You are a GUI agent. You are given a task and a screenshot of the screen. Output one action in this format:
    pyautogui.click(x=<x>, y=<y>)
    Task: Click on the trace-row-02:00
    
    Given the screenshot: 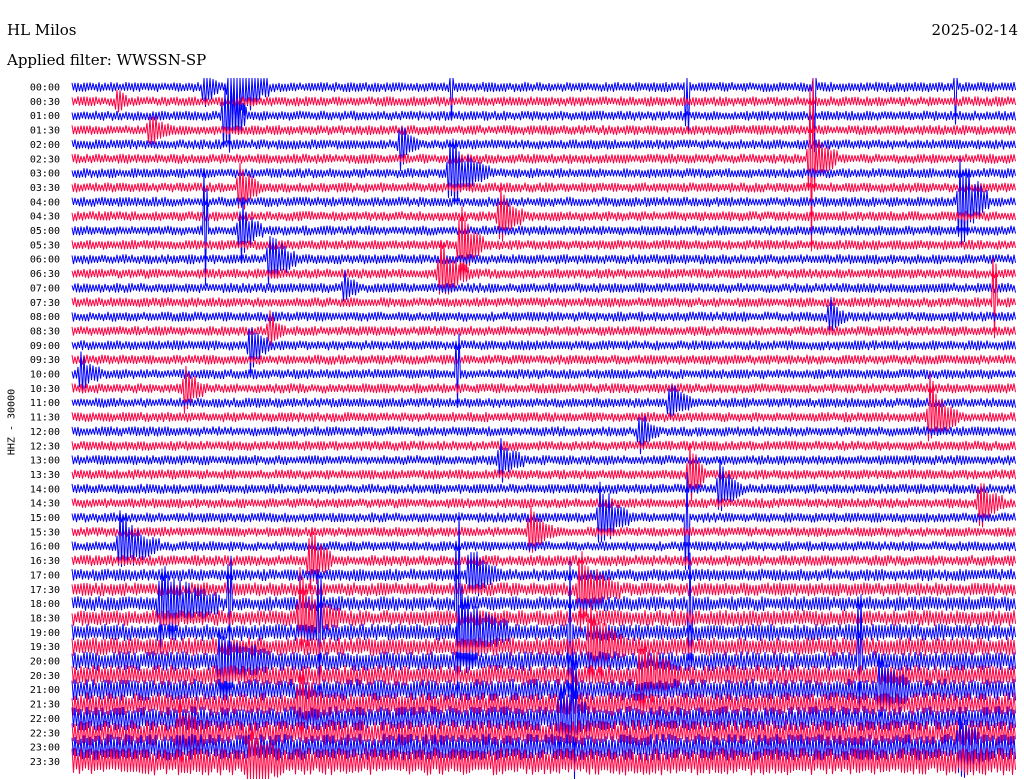 What is the action you would take?
    pyautogui.click(x=543, y=148)
    